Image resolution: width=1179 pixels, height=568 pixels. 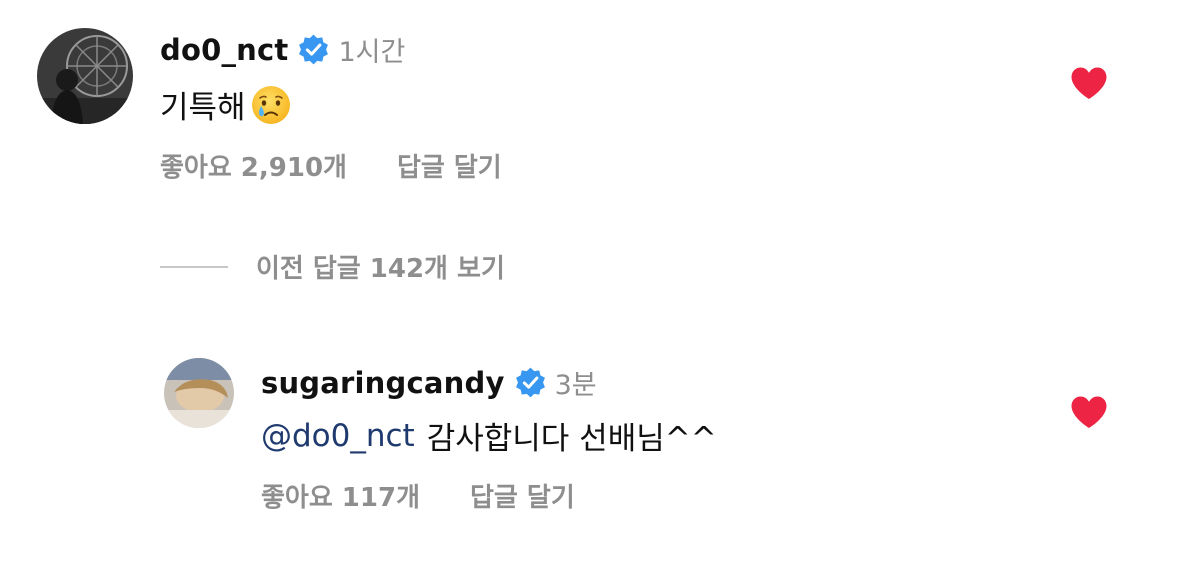 What do you see at coordinates (338, 436) in the screenshot?
I see `mention-link: @do0_nct` at bounding box center [338, 436].